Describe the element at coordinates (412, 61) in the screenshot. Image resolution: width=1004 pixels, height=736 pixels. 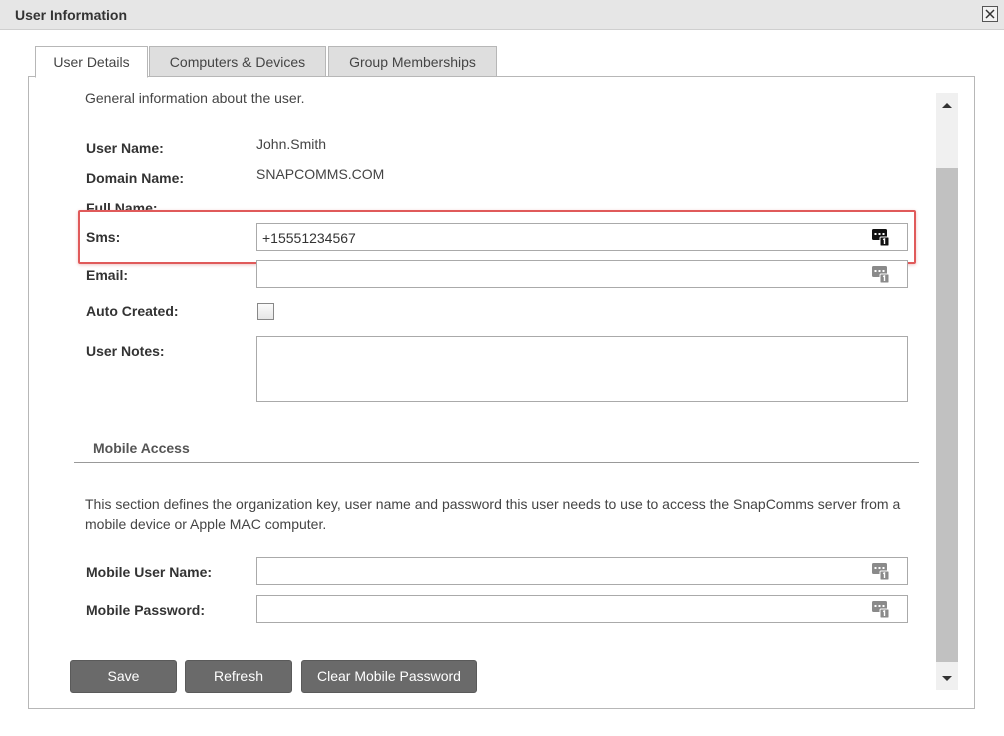
I see `tab-group-memberships: Group Memberships` at that location.